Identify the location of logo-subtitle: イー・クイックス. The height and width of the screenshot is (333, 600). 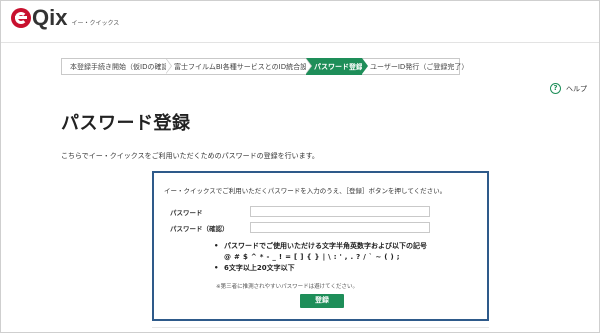
(95, 23).